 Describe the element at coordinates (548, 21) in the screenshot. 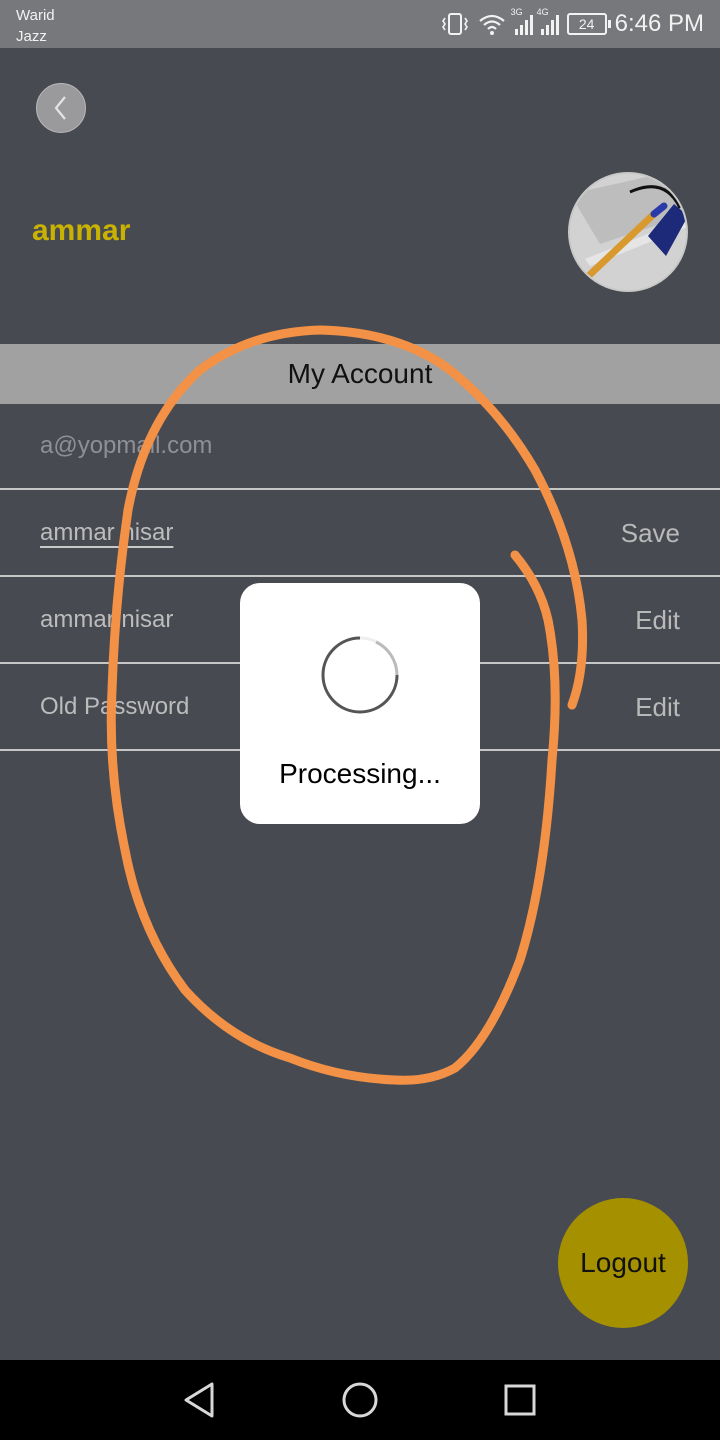

I see `signal-4g-icon: 4G` at that location.